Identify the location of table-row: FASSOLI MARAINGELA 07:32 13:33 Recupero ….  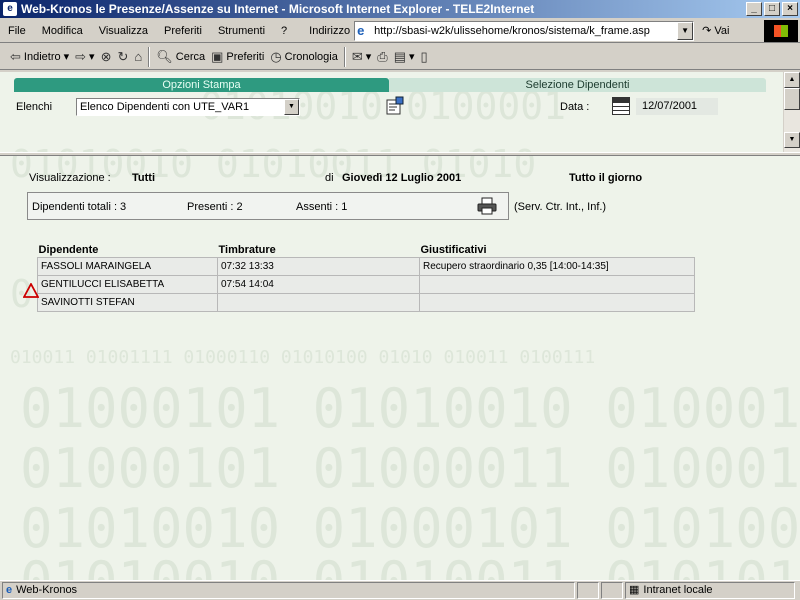
(366, 266).